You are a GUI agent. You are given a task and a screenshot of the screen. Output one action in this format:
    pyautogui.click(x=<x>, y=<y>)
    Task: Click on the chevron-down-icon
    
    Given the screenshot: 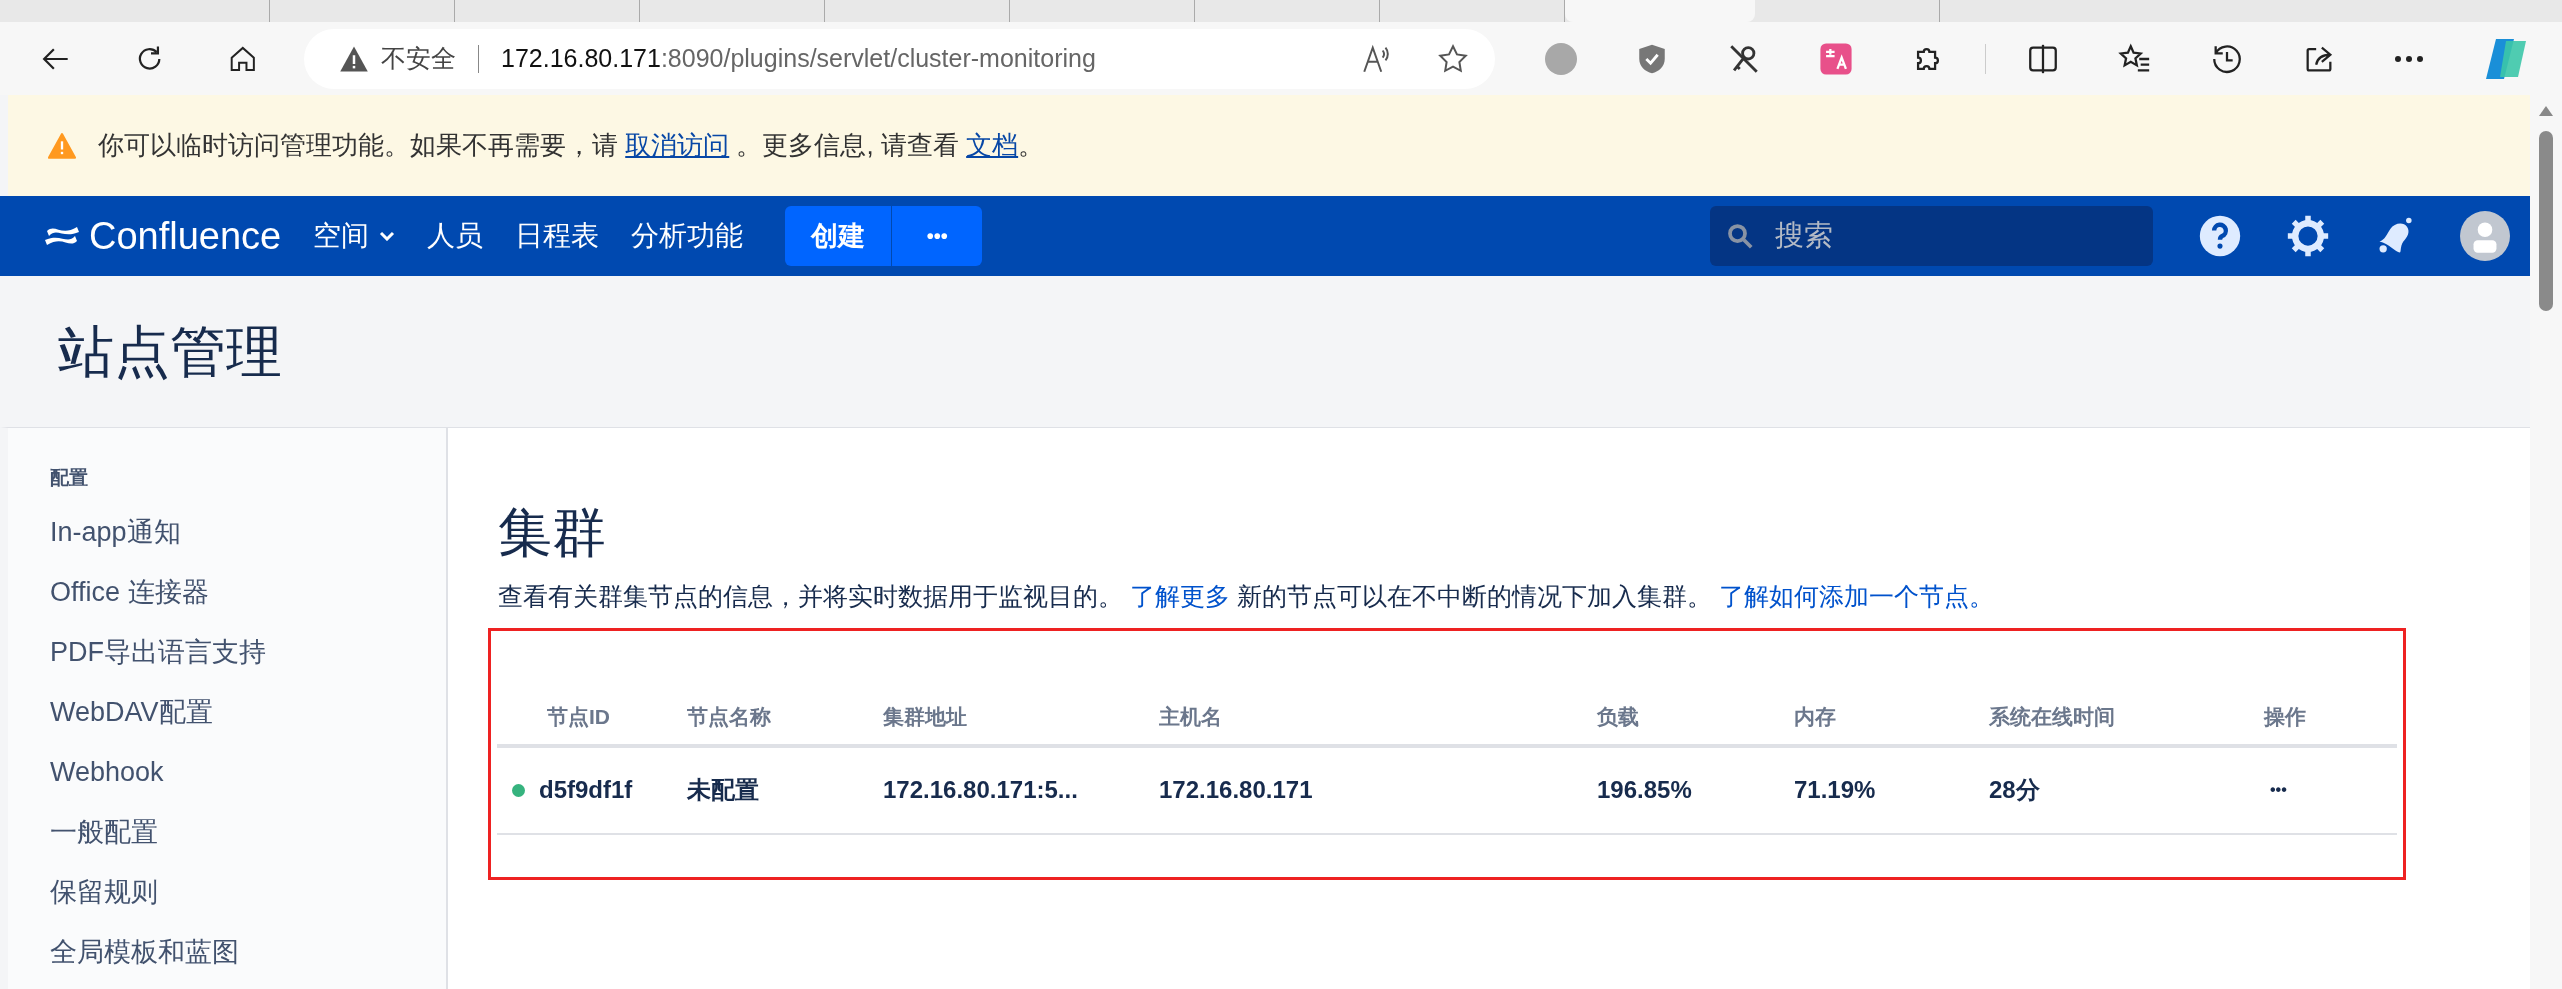 What is the action you would take?
    pyautogui.click(x=387, y=236)
    